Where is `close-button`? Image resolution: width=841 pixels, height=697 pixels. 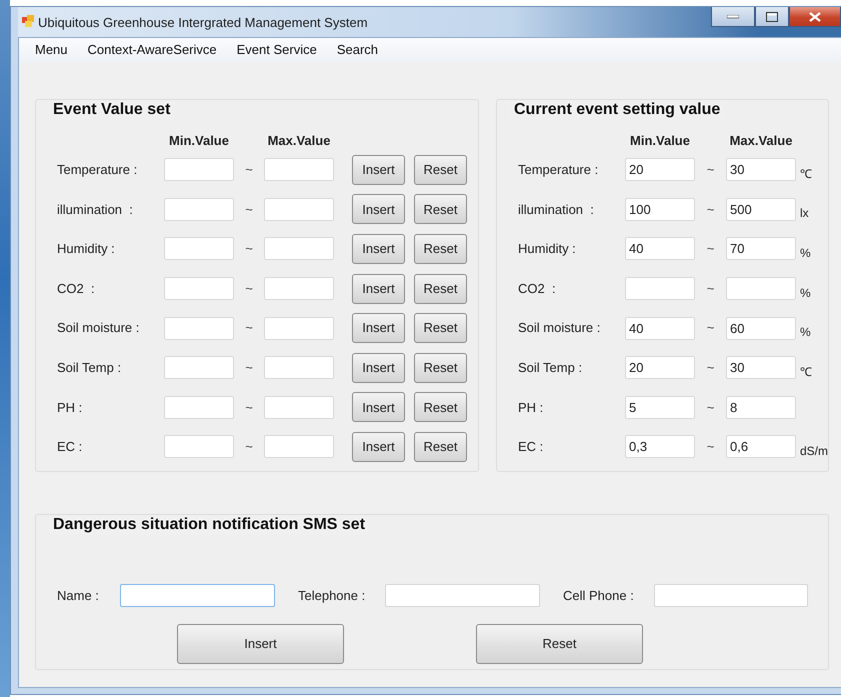 close-button is located at coordinates (815, 17).